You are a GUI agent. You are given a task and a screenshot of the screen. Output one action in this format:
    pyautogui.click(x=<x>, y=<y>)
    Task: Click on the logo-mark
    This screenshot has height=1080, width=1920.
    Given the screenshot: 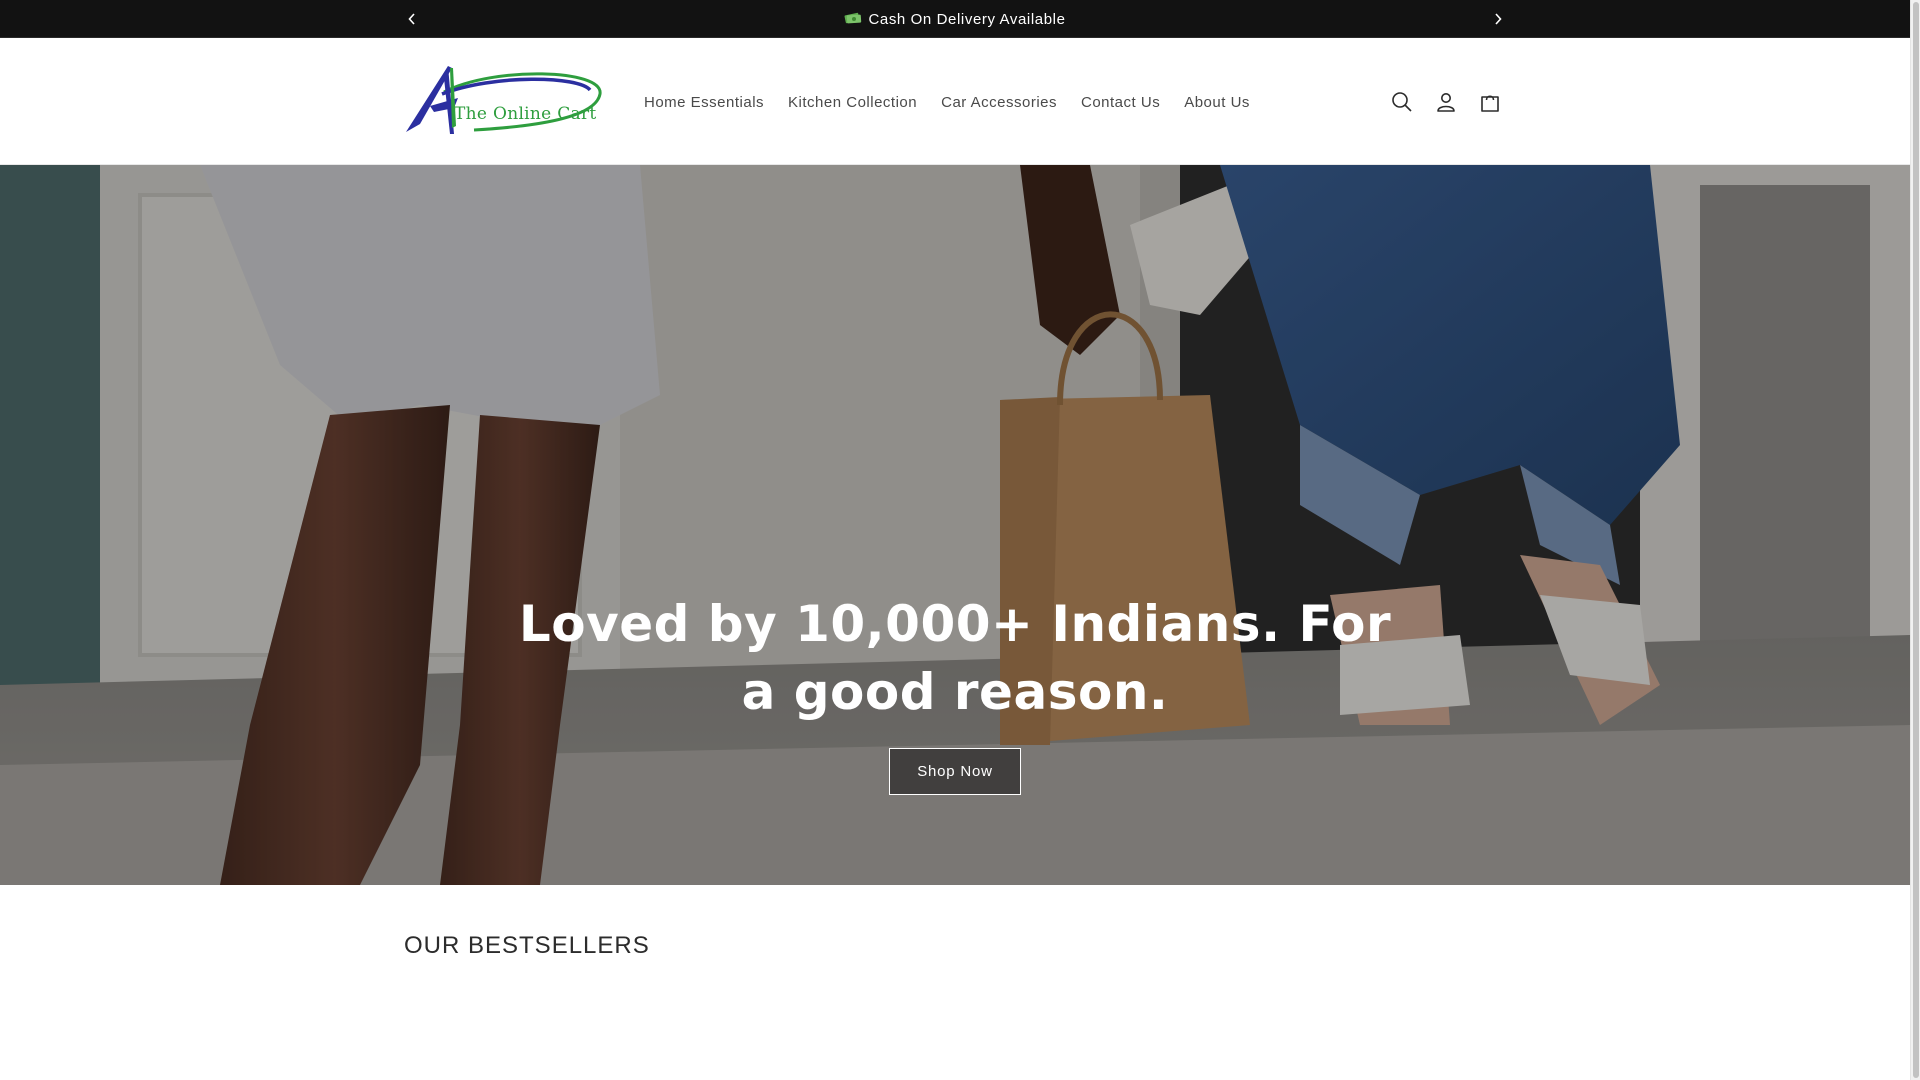 What is the action you would take?
    pyautogui.click(x=504, y=100)
    